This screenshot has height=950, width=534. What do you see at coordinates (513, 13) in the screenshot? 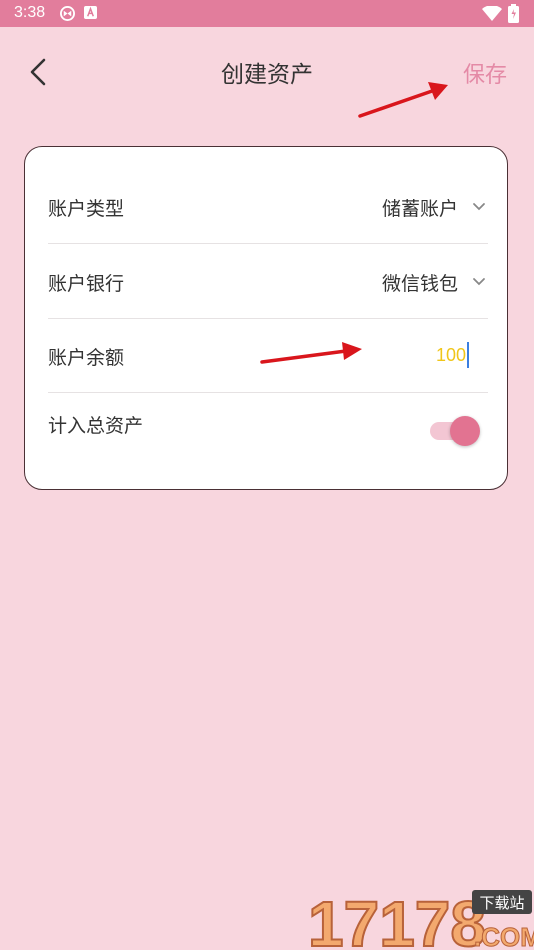
I see `battery-icon` at bounding box center [513, 13].